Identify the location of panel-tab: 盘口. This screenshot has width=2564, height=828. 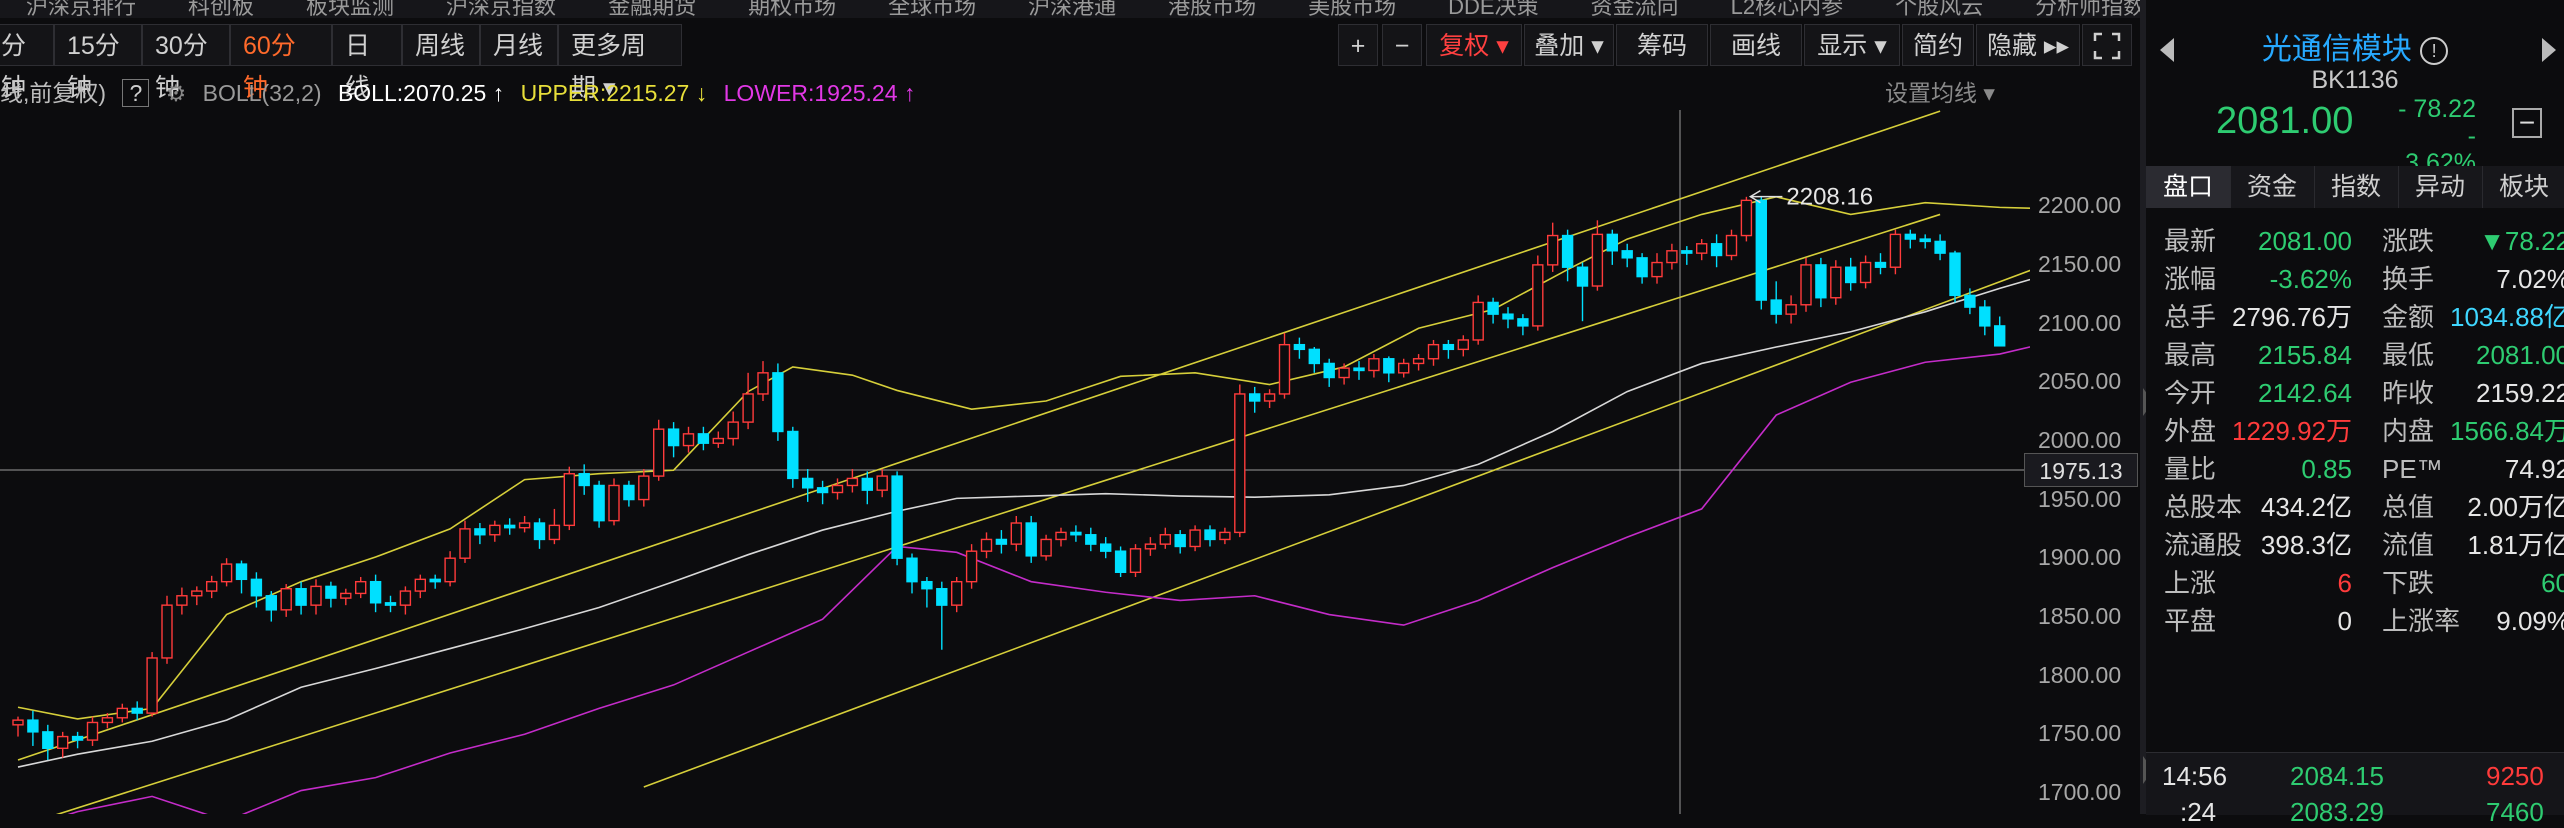
(2188, 187).